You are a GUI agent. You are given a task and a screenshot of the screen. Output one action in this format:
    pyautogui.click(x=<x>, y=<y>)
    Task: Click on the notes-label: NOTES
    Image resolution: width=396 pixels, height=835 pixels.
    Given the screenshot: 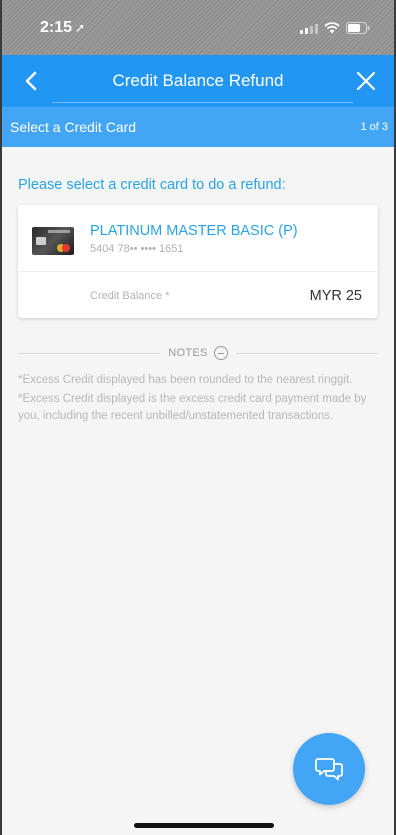 What is the action you would take?
    pyautogui.click(x=188, y=353)
    